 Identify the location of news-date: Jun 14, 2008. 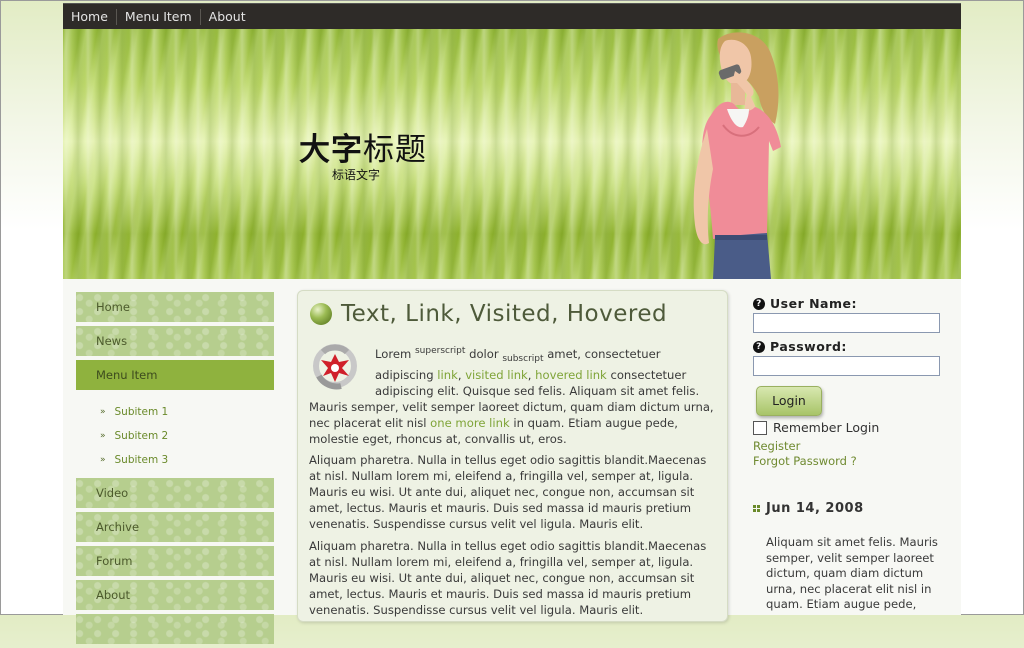
(808, 508).